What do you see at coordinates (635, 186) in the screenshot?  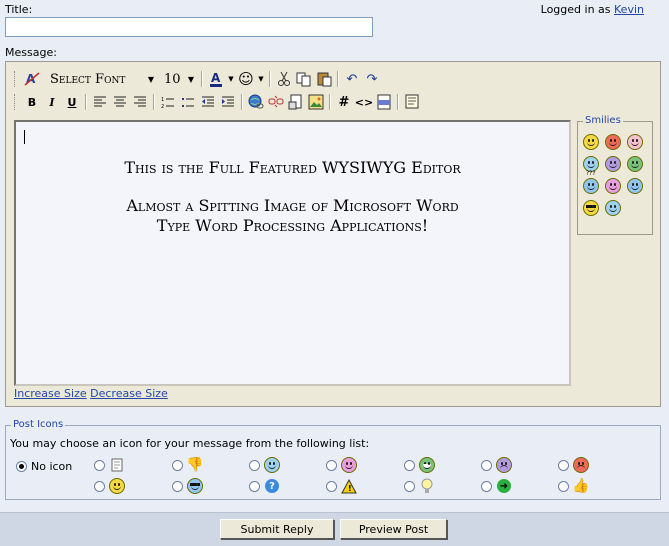 I see `wink-icon` at bounding box center [635, 186].